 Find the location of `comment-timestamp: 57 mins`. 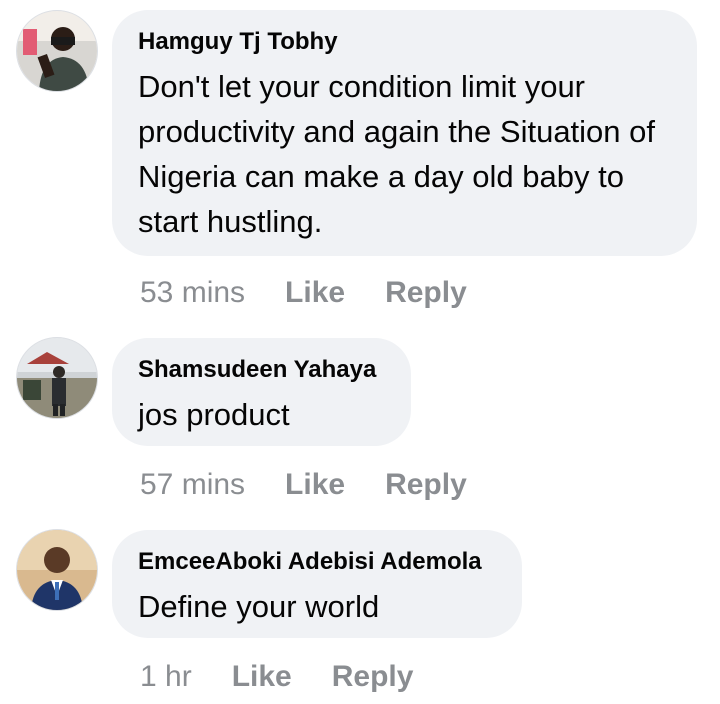

comment-timestamp: 57 mins is located at coordinates (192, 485).